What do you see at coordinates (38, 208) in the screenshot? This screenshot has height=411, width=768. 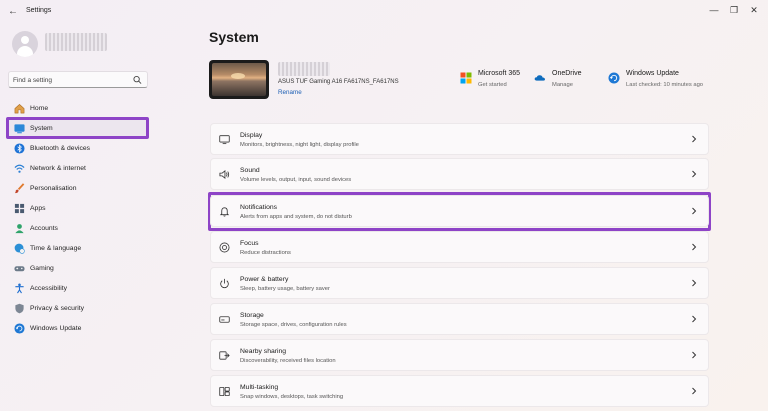 I see `sidebar-item-label: Apps` at bounding box center [38, 208].